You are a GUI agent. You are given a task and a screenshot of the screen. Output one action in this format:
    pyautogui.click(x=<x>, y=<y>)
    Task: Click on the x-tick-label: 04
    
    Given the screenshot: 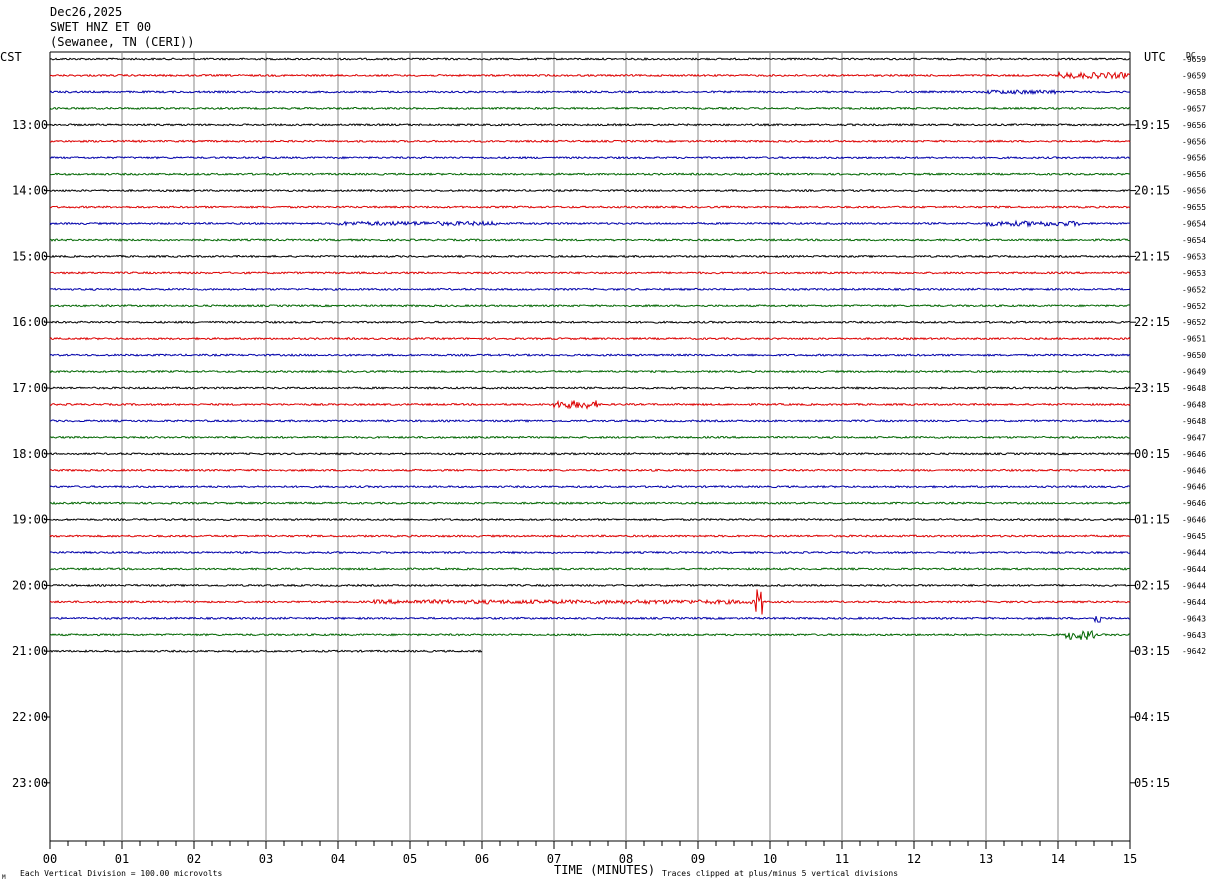 What is the action you would take?
    pyautogui.click(x=338, y=859)
    